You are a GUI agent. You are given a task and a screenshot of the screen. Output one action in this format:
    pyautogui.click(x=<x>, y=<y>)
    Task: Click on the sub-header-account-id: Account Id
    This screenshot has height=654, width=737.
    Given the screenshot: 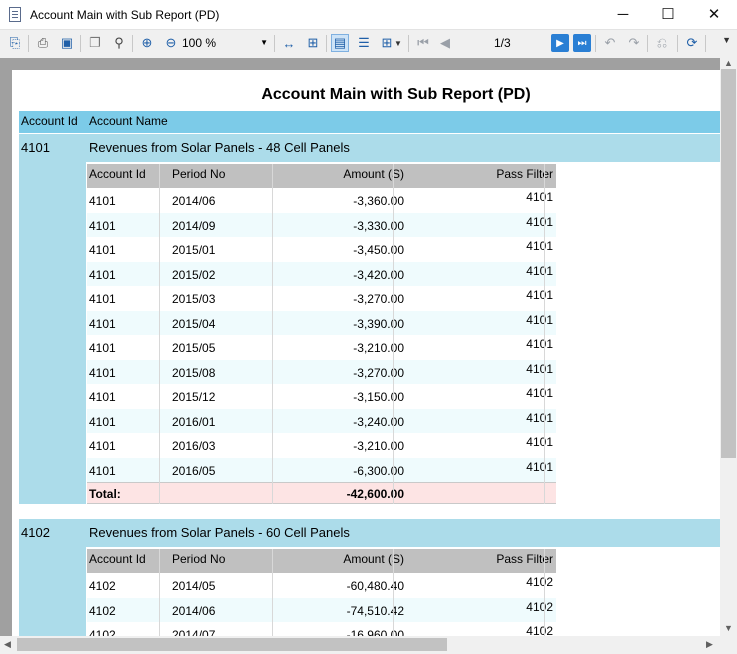 What is the action you would take?
    pyautogui.click(x=117, y=559)
    